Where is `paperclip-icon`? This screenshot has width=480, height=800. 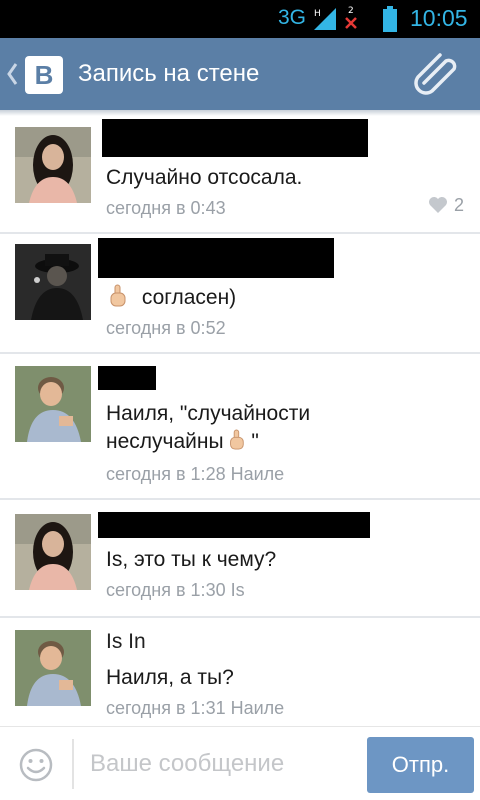
paperclip-icon is located at coordinates (438, 74).